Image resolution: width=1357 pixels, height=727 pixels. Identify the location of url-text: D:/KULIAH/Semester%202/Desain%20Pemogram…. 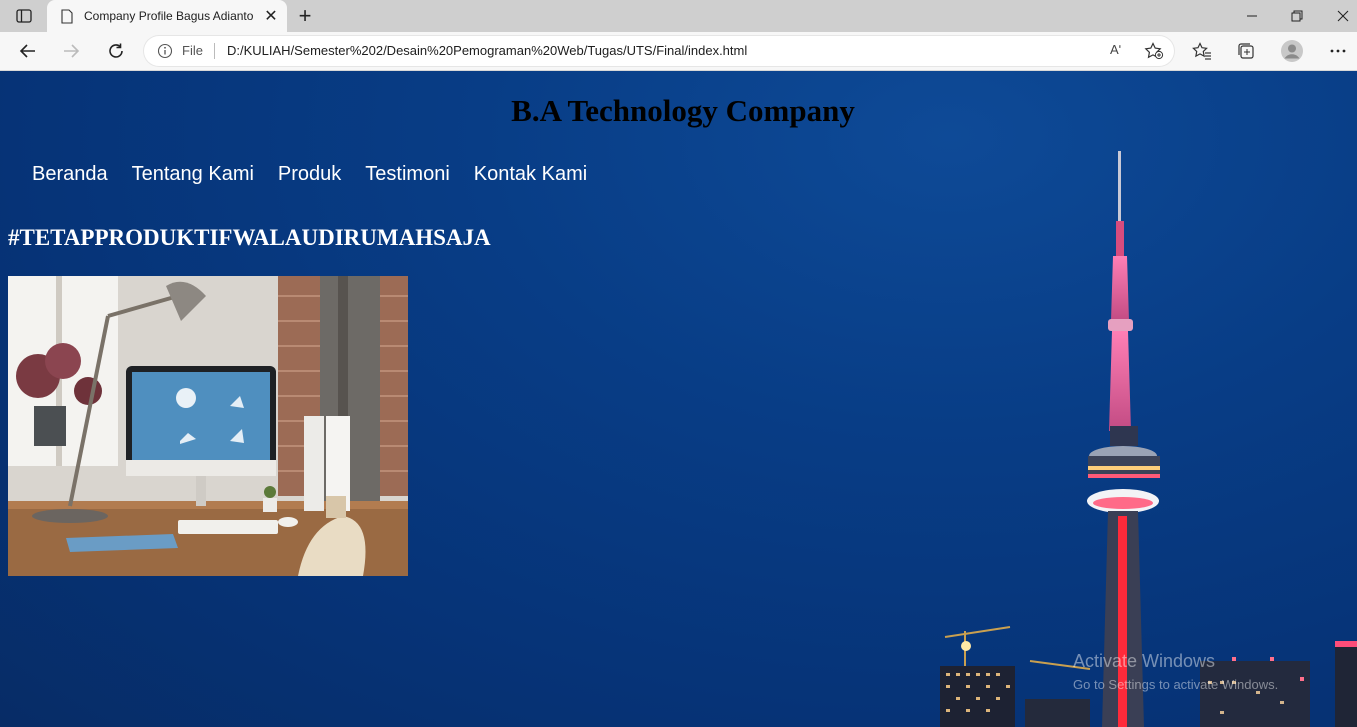
(487, 50).